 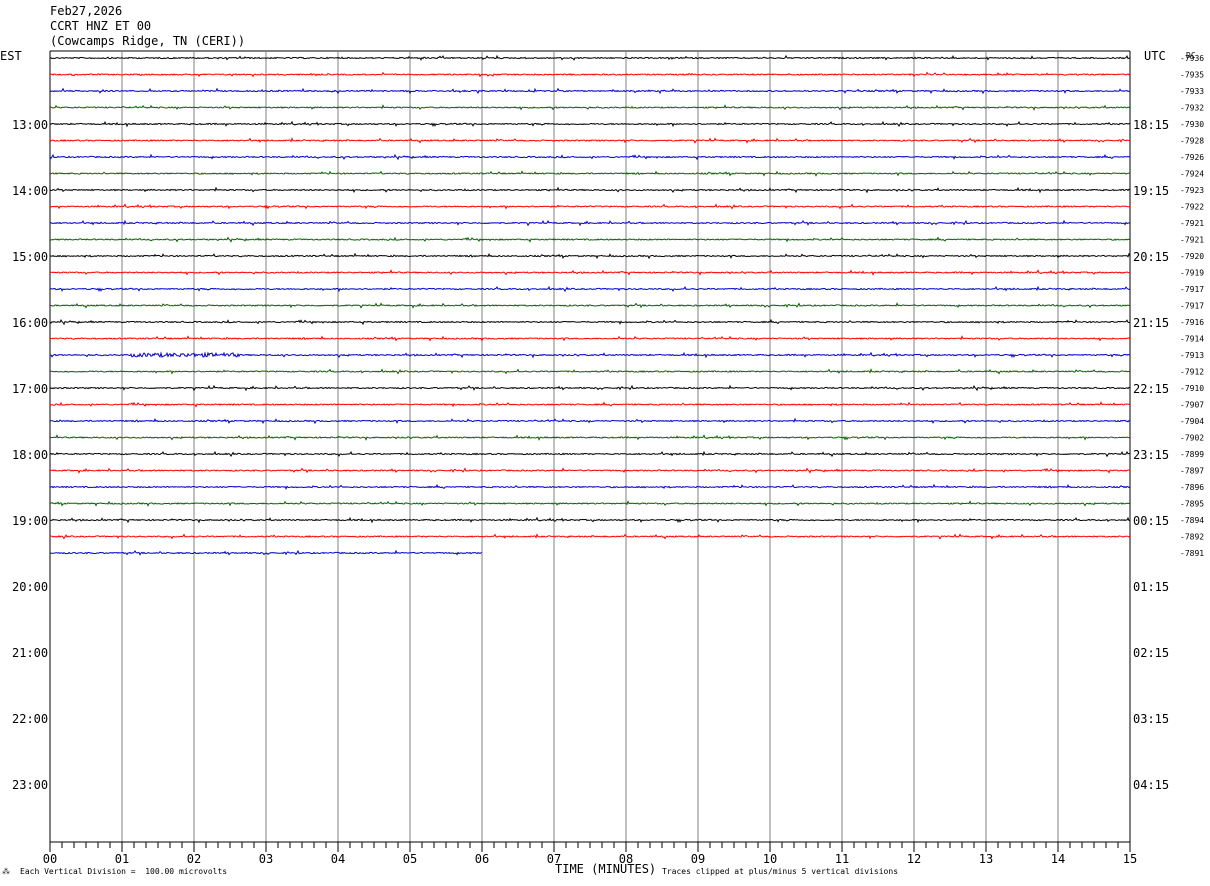 I want to click on dc-offset-label: -7904, so click(x=1192, y=421).